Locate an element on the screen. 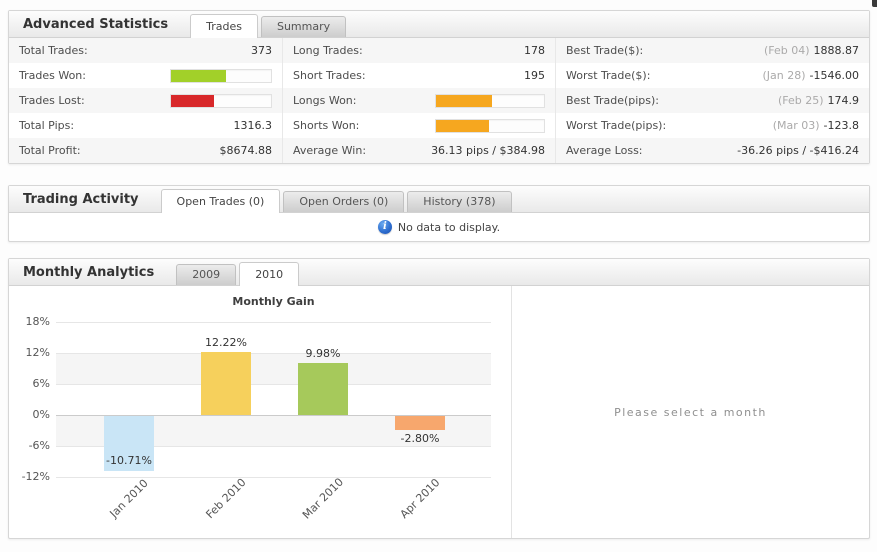 Image resolution: width=877 pixels, height=552 pixels. stat-row-average-loss: Average Loss: -36.26 pips / -$416.24 is located at coordinates (712, 150).